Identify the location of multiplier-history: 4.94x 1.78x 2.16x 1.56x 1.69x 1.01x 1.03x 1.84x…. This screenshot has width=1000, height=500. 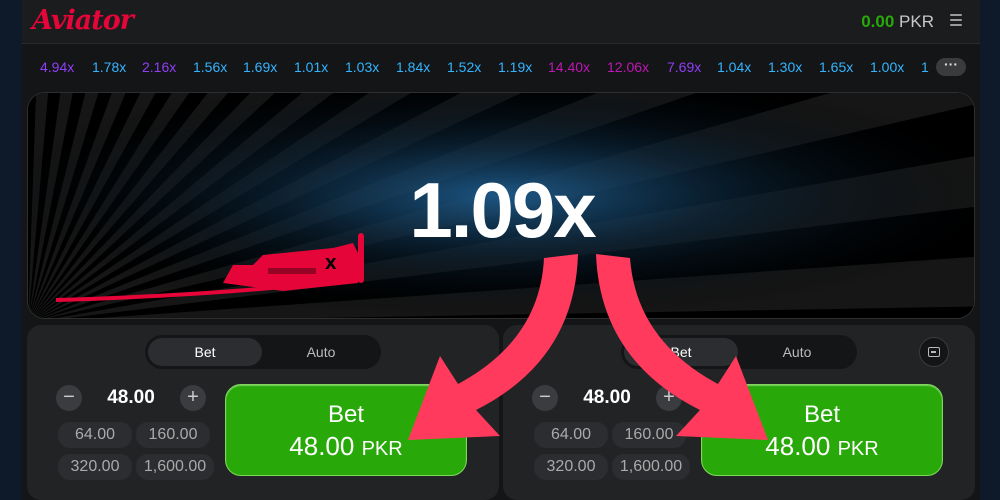
(501, 67).